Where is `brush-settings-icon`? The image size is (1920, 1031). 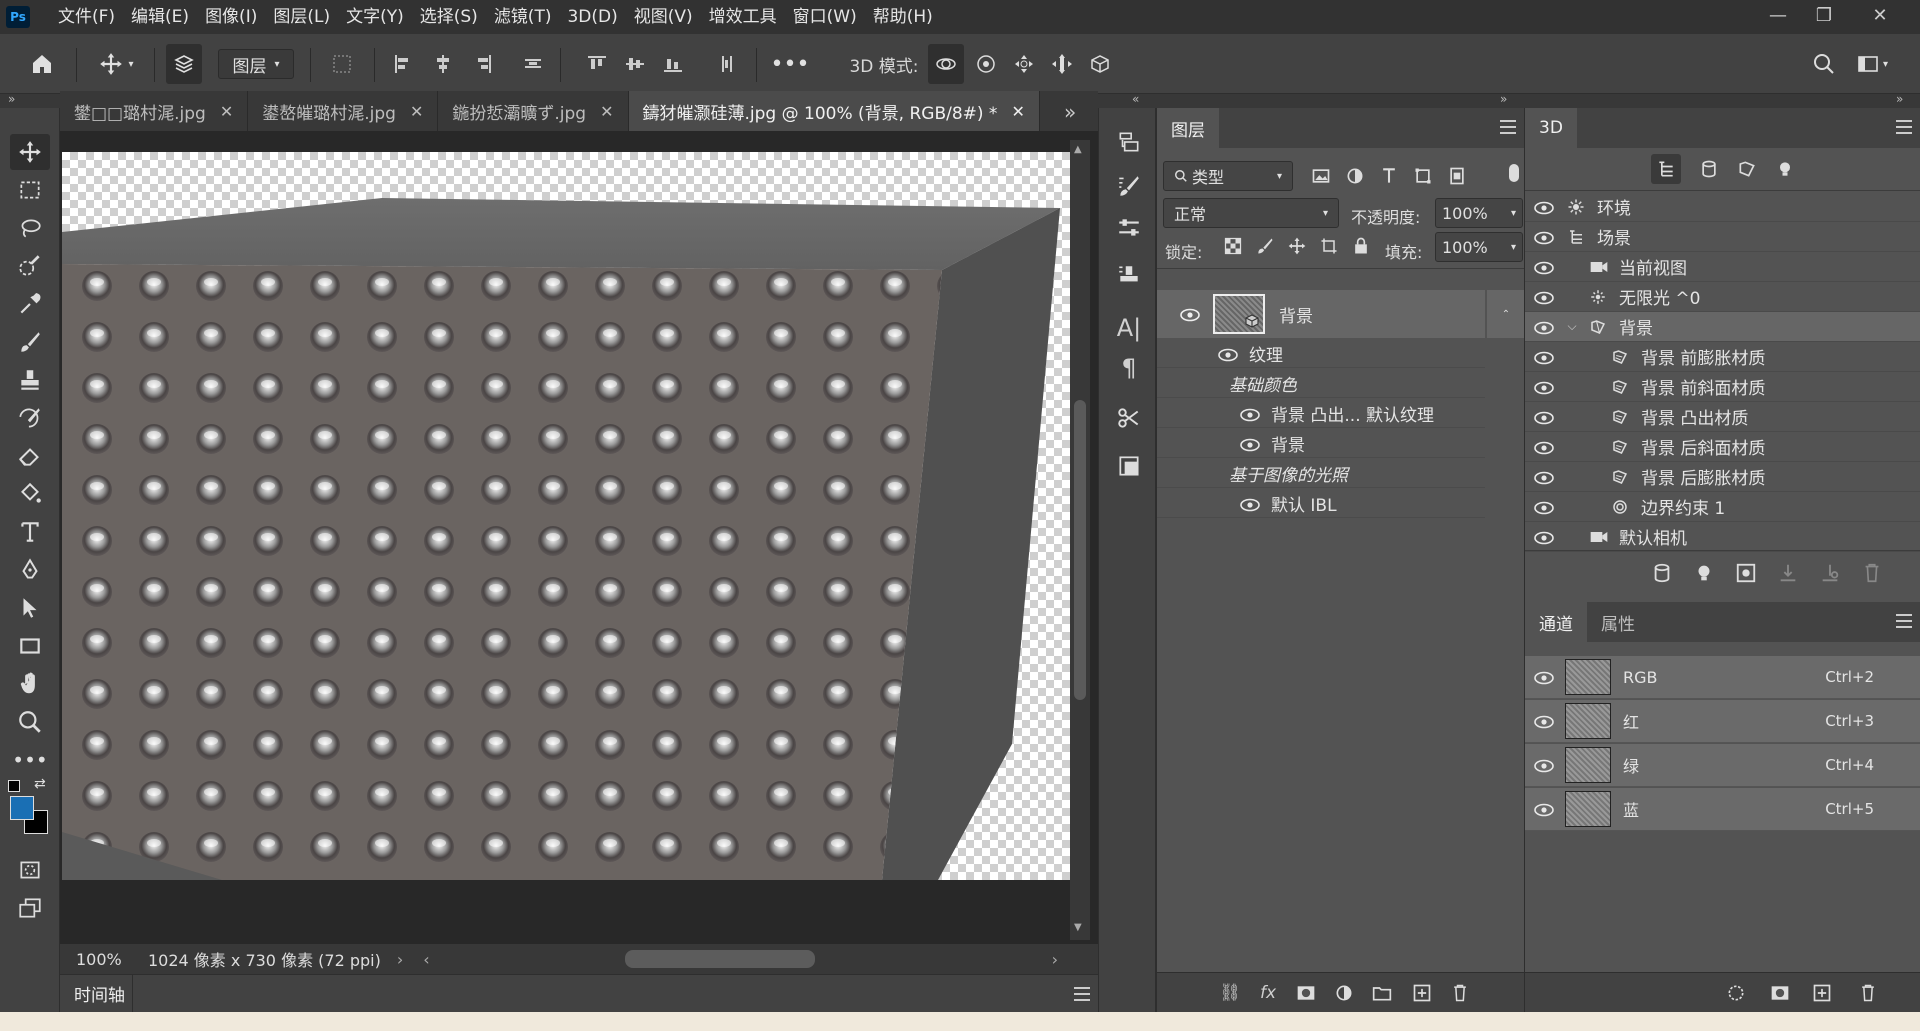 brush-settings-icon is located at coordinates (1129, 186).